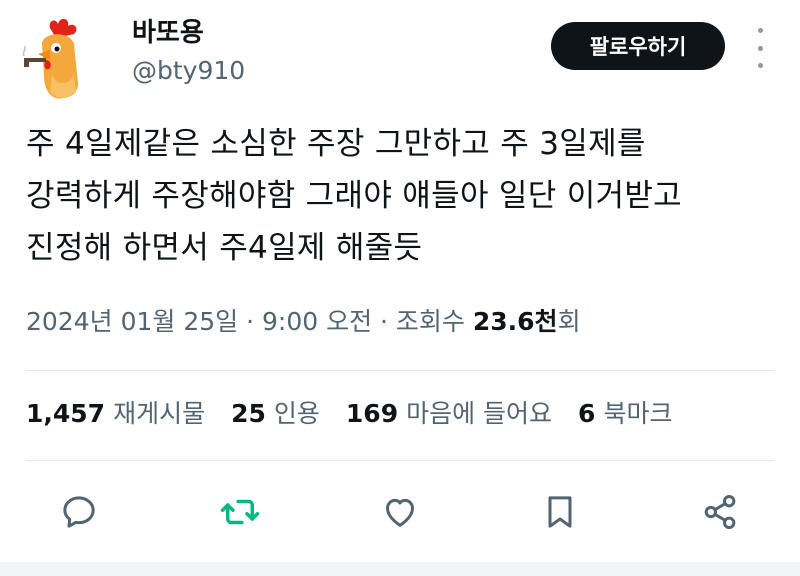 This screenshot has width=800, height=576. I want to click on more-options-icon, so click(760, 48).